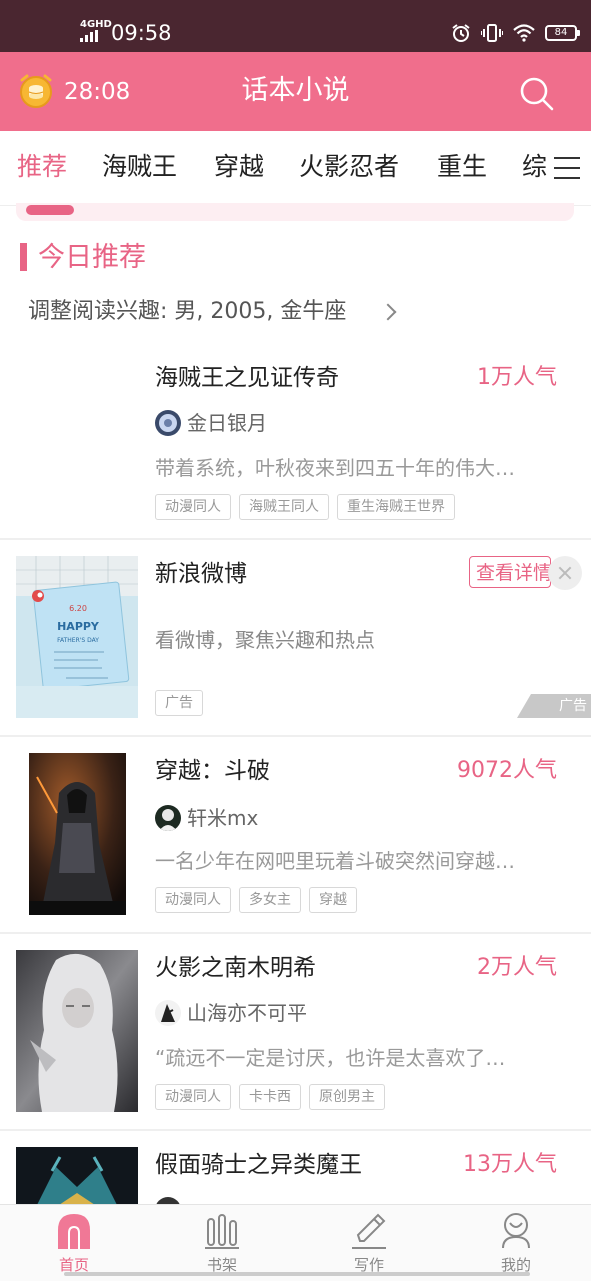 The width and height of the screenshot is (591, 1281). Describe the element at coordinates (239, 167) in the screenshot. I see `tab-time-travel: 穿越` at that location.